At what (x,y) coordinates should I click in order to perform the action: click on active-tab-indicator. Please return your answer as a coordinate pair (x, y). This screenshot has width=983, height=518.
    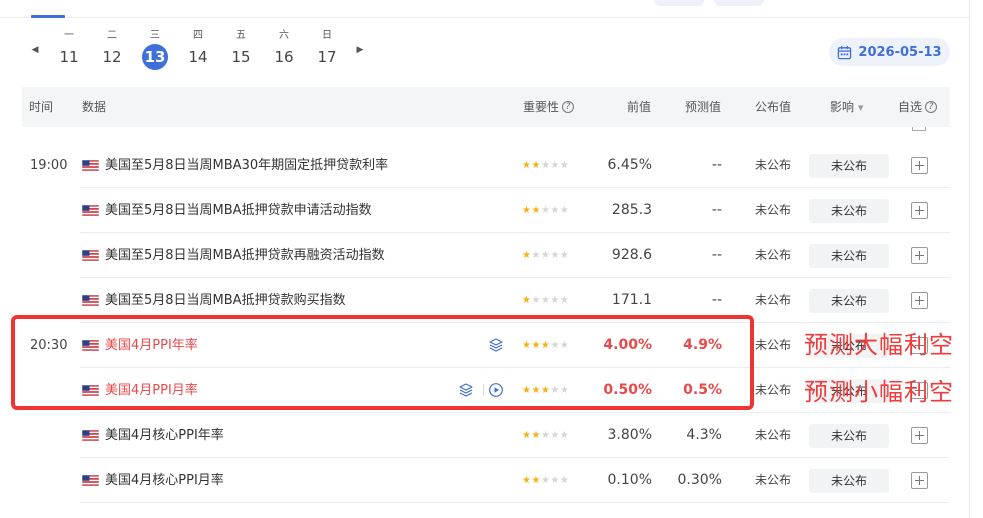
    Looking at the image, I should click on (48, 16).